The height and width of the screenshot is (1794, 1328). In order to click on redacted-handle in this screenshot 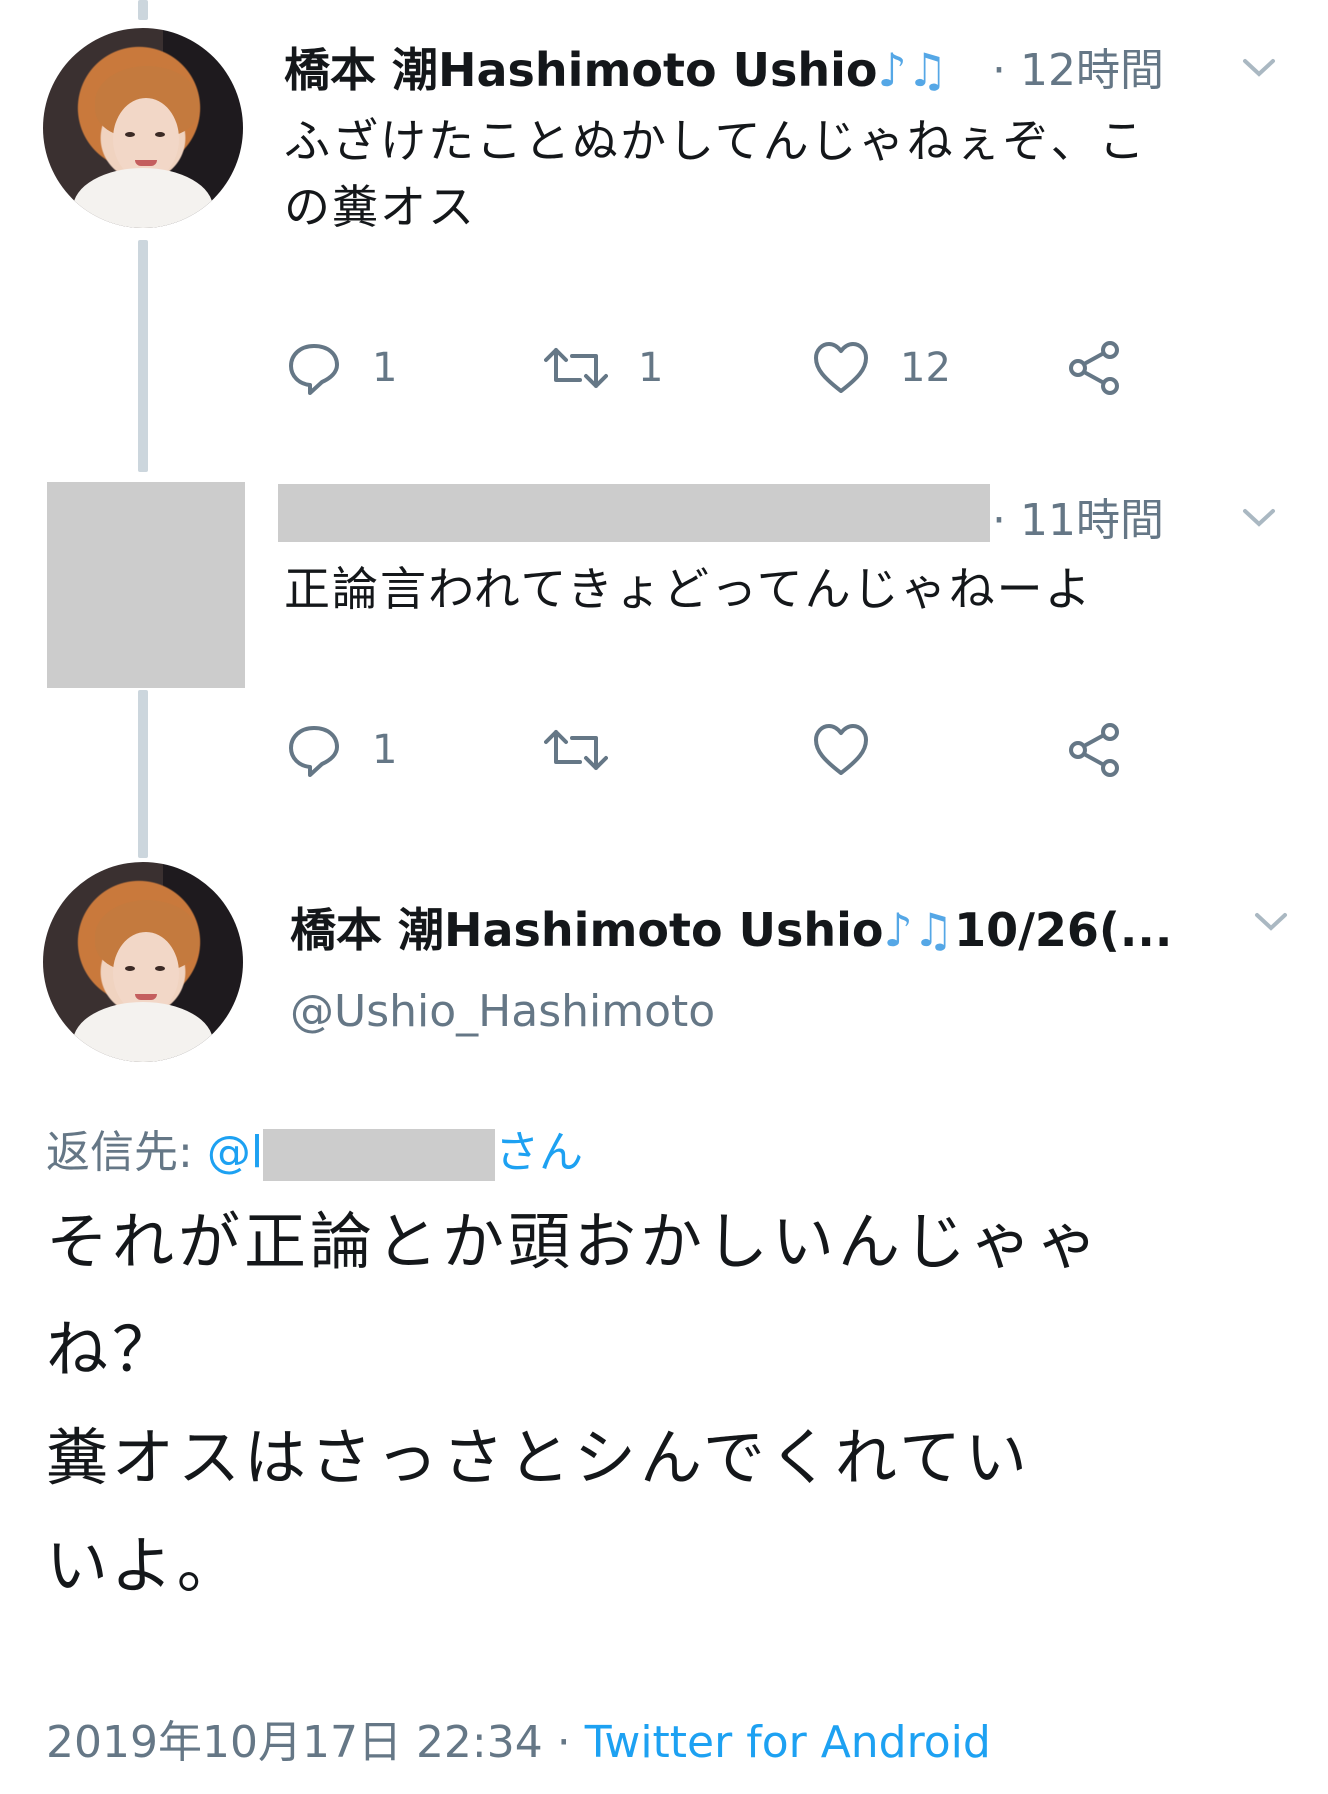, I will do `click(379, 1155)`.